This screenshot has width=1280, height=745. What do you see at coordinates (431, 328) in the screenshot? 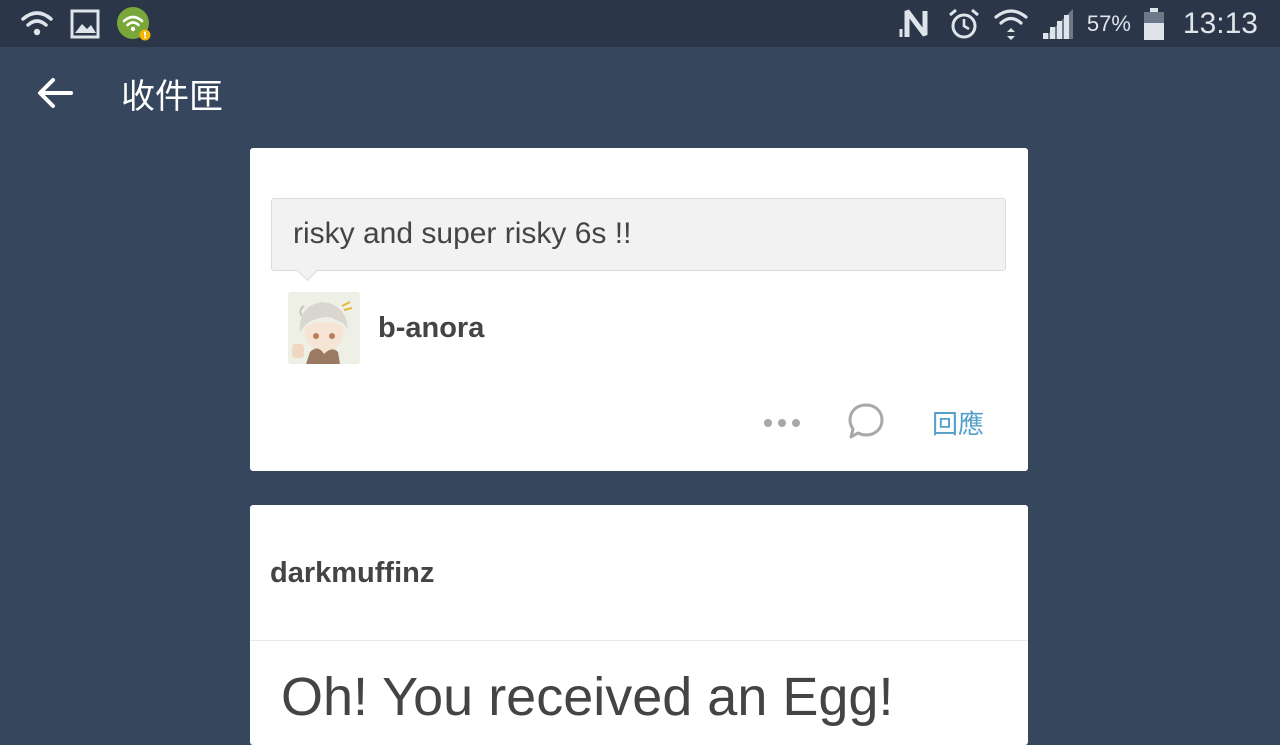
I see `username-link: b-anora` at bounding box center [431, 328].